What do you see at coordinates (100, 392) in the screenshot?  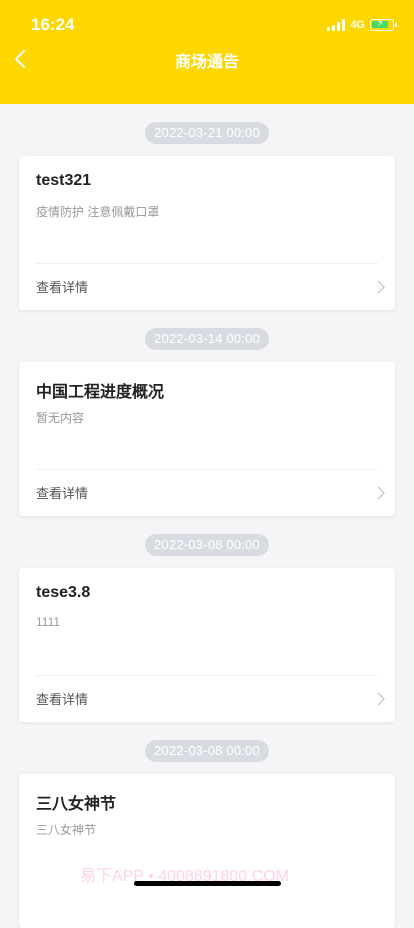 I see `notice-title: 中国工程进度概况` at bounding box center [100, 392].